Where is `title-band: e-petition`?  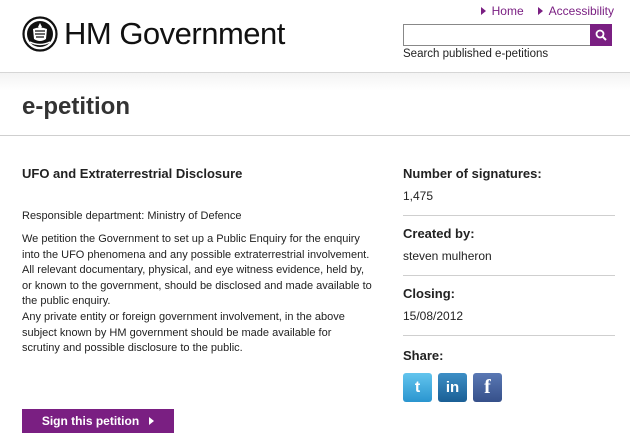 title-band: e-petition is located at coordinates (315, 104).